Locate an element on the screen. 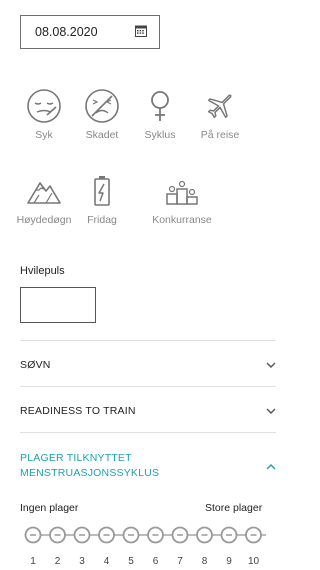 The height and width of the screenshot is (570, 320). section-title-line1: PLAGER TILKNYTTET is located at coordinates (76, 458).